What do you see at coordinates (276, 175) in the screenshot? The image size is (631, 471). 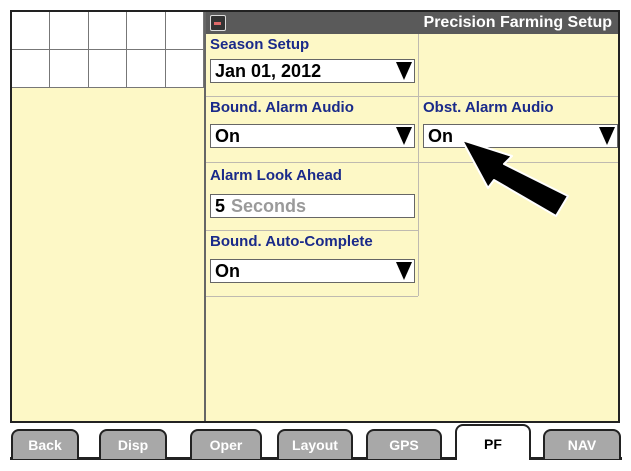 I see `alarm-look-ahead-label: Alarm Look Ahead` at bounding box center [276, 175].